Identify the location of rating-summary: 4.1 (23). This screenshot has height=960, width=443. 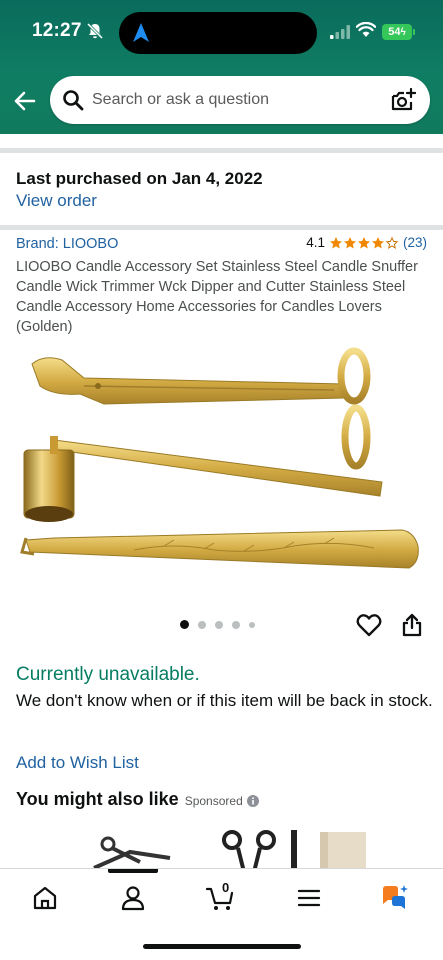
(366, 242).